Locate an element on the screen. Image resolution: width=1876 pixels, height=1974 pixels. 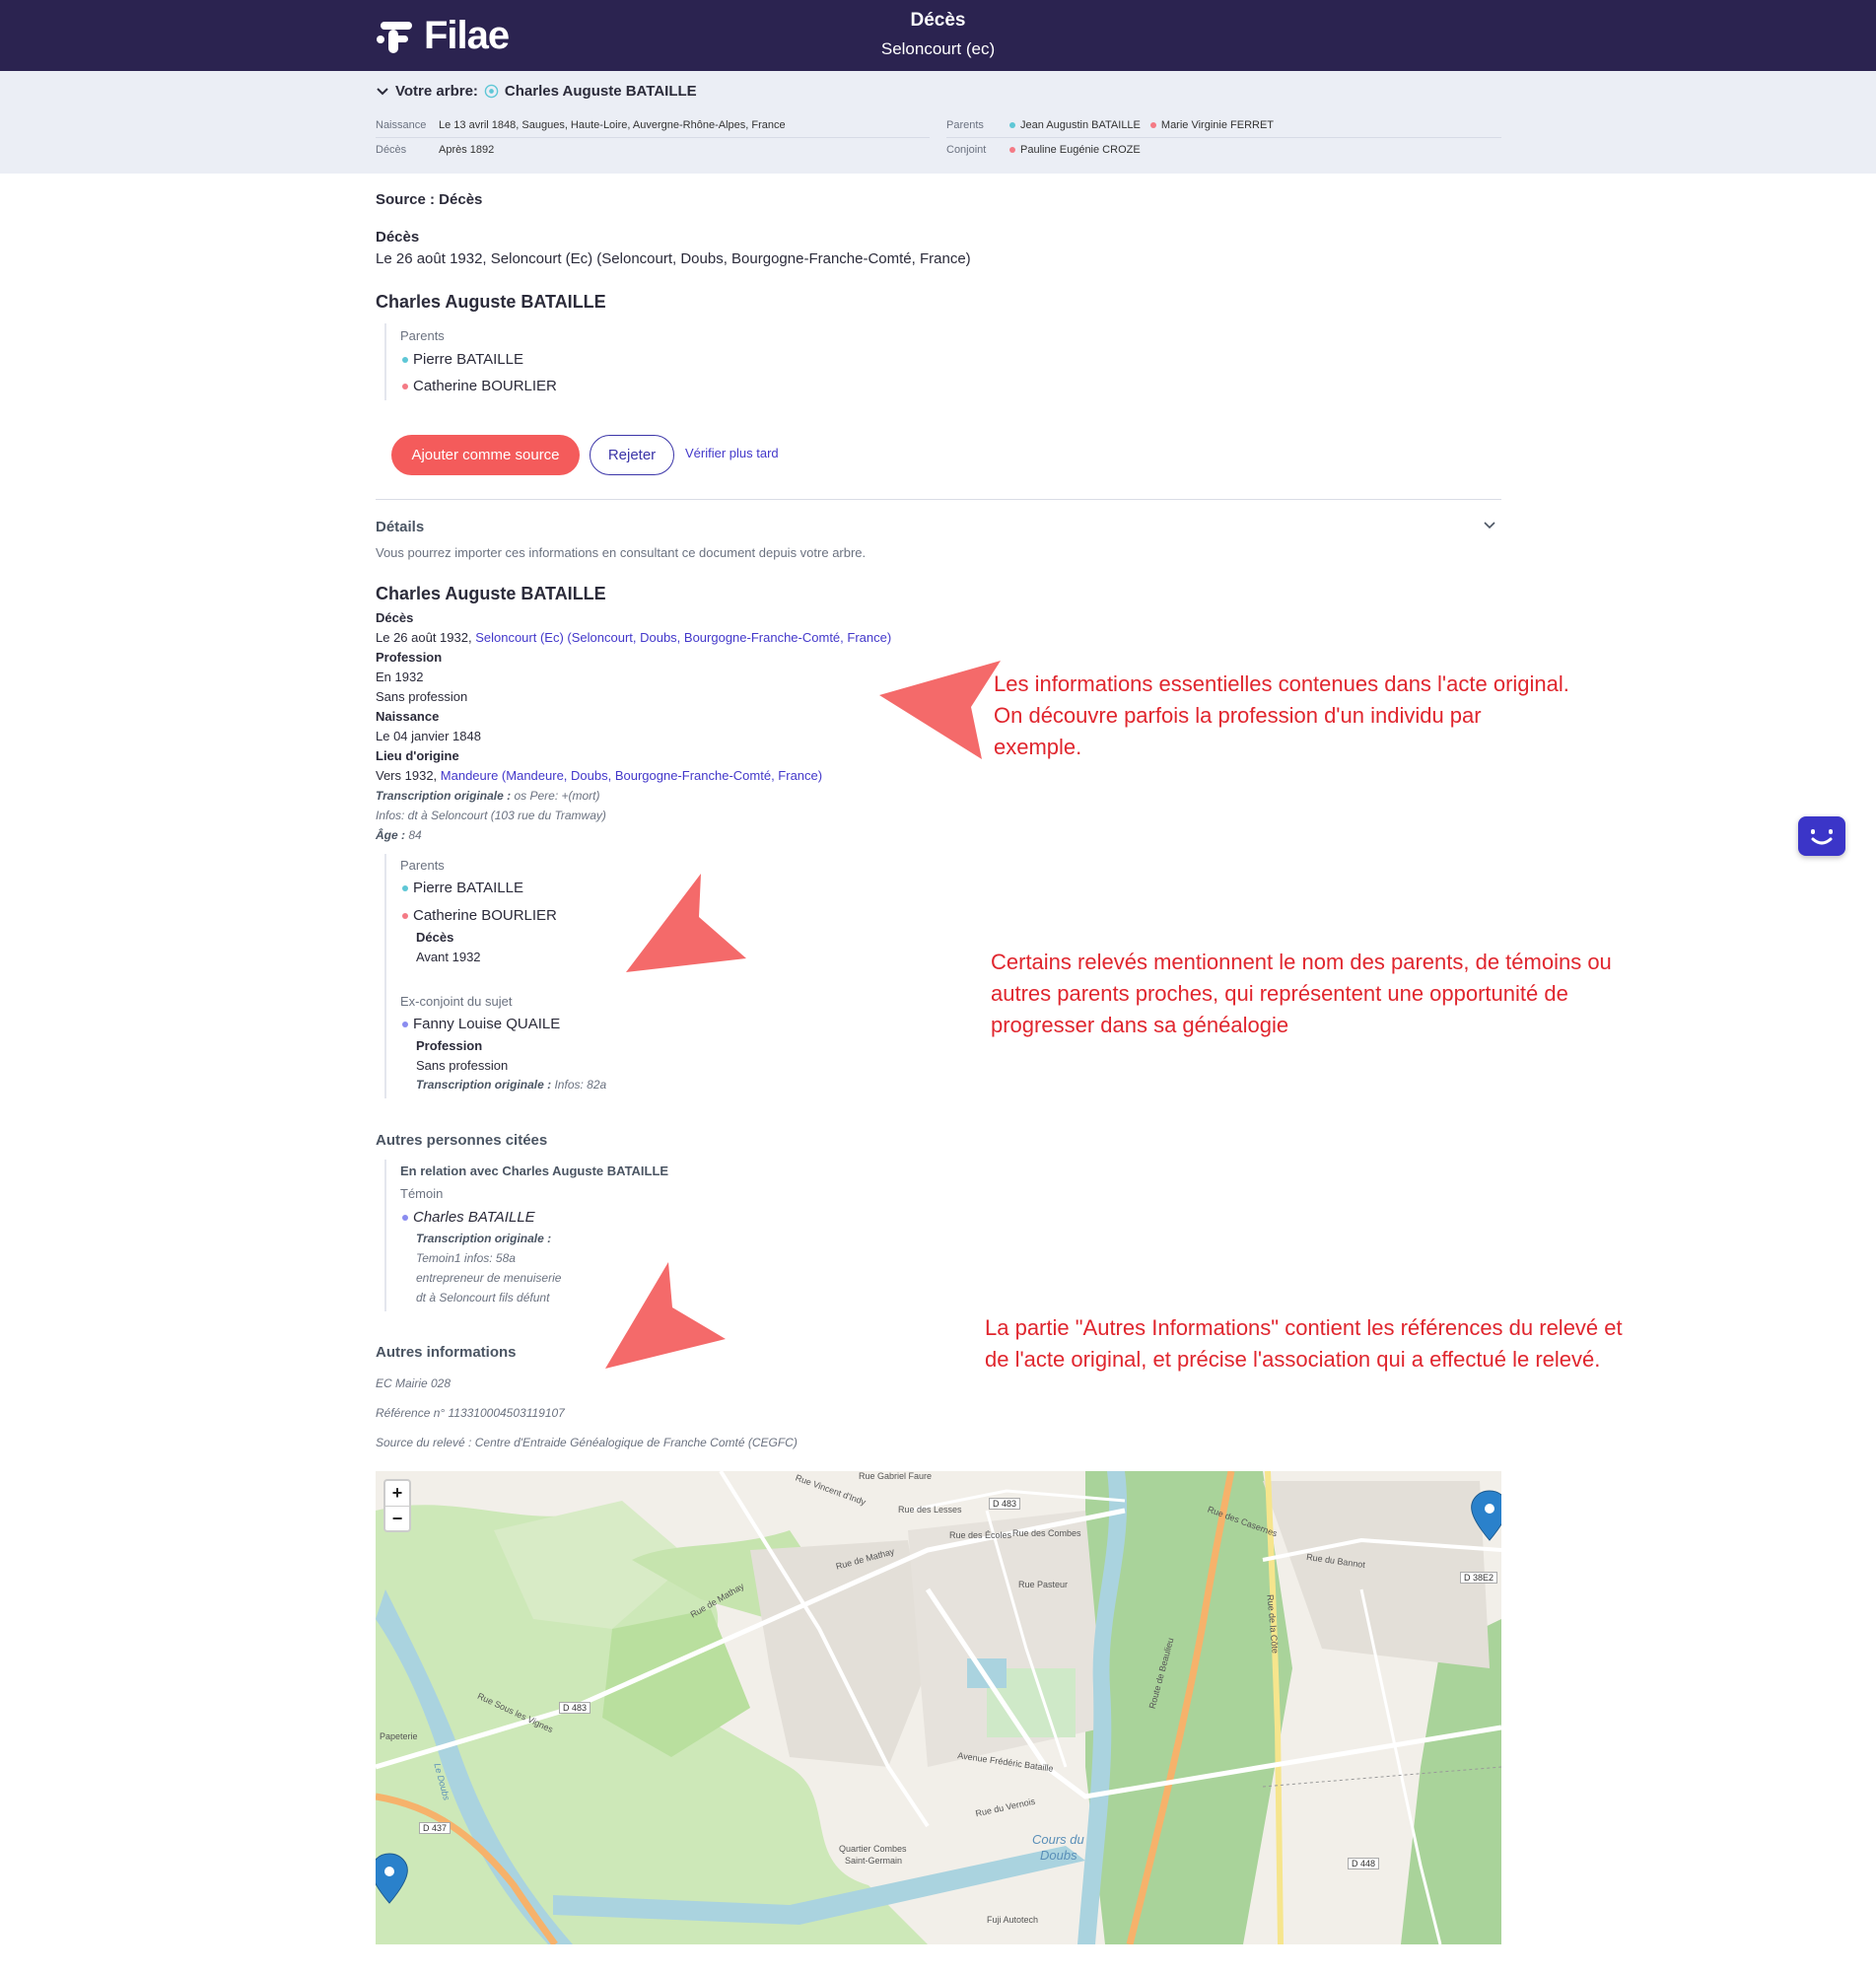
zoom-control: + − is located at coordinates (397, 1506).